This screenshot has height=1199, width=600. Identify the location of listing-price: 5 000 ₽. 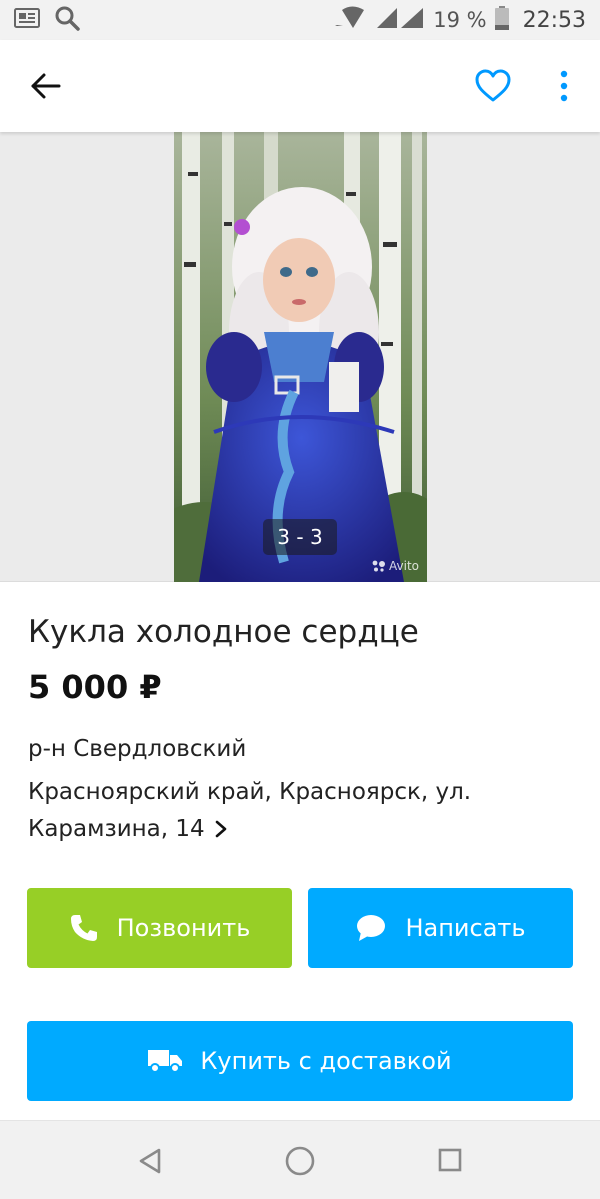
(95, 687).